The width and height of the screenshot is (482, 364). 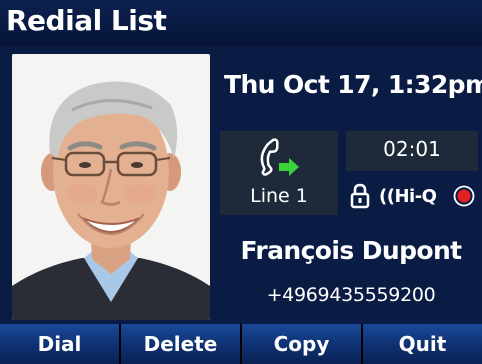 I want to click on copy-softkey: Copy, so click(x=301, y=344).